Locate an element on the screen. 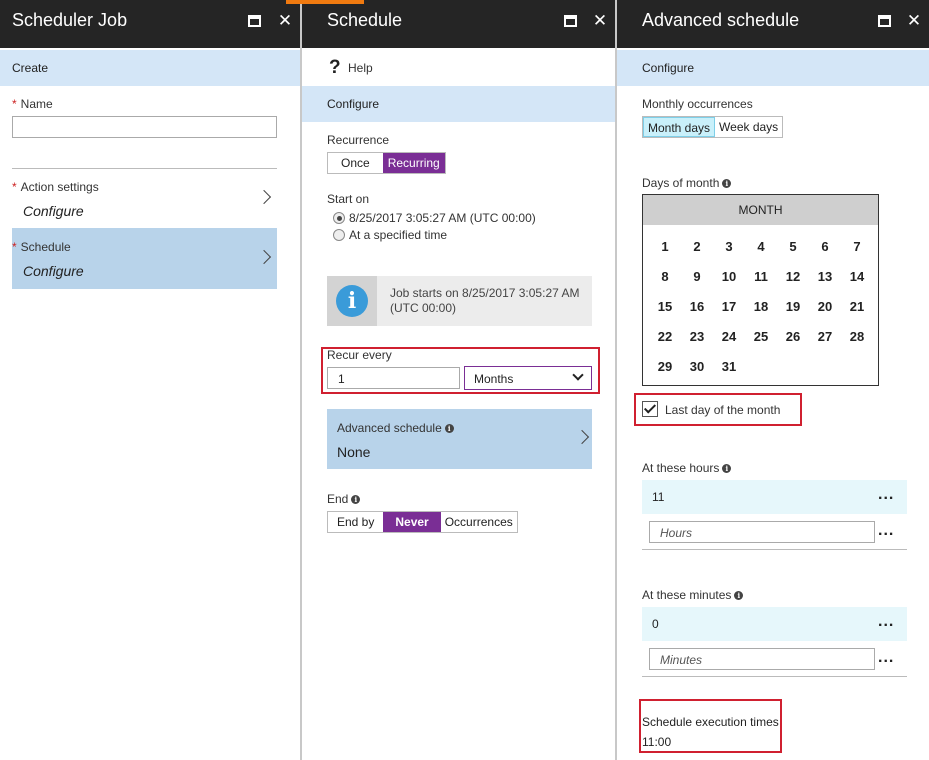 The image size is (929, 760). action-settings-item: * Action settings Configure is located at coordinates (144, 200).